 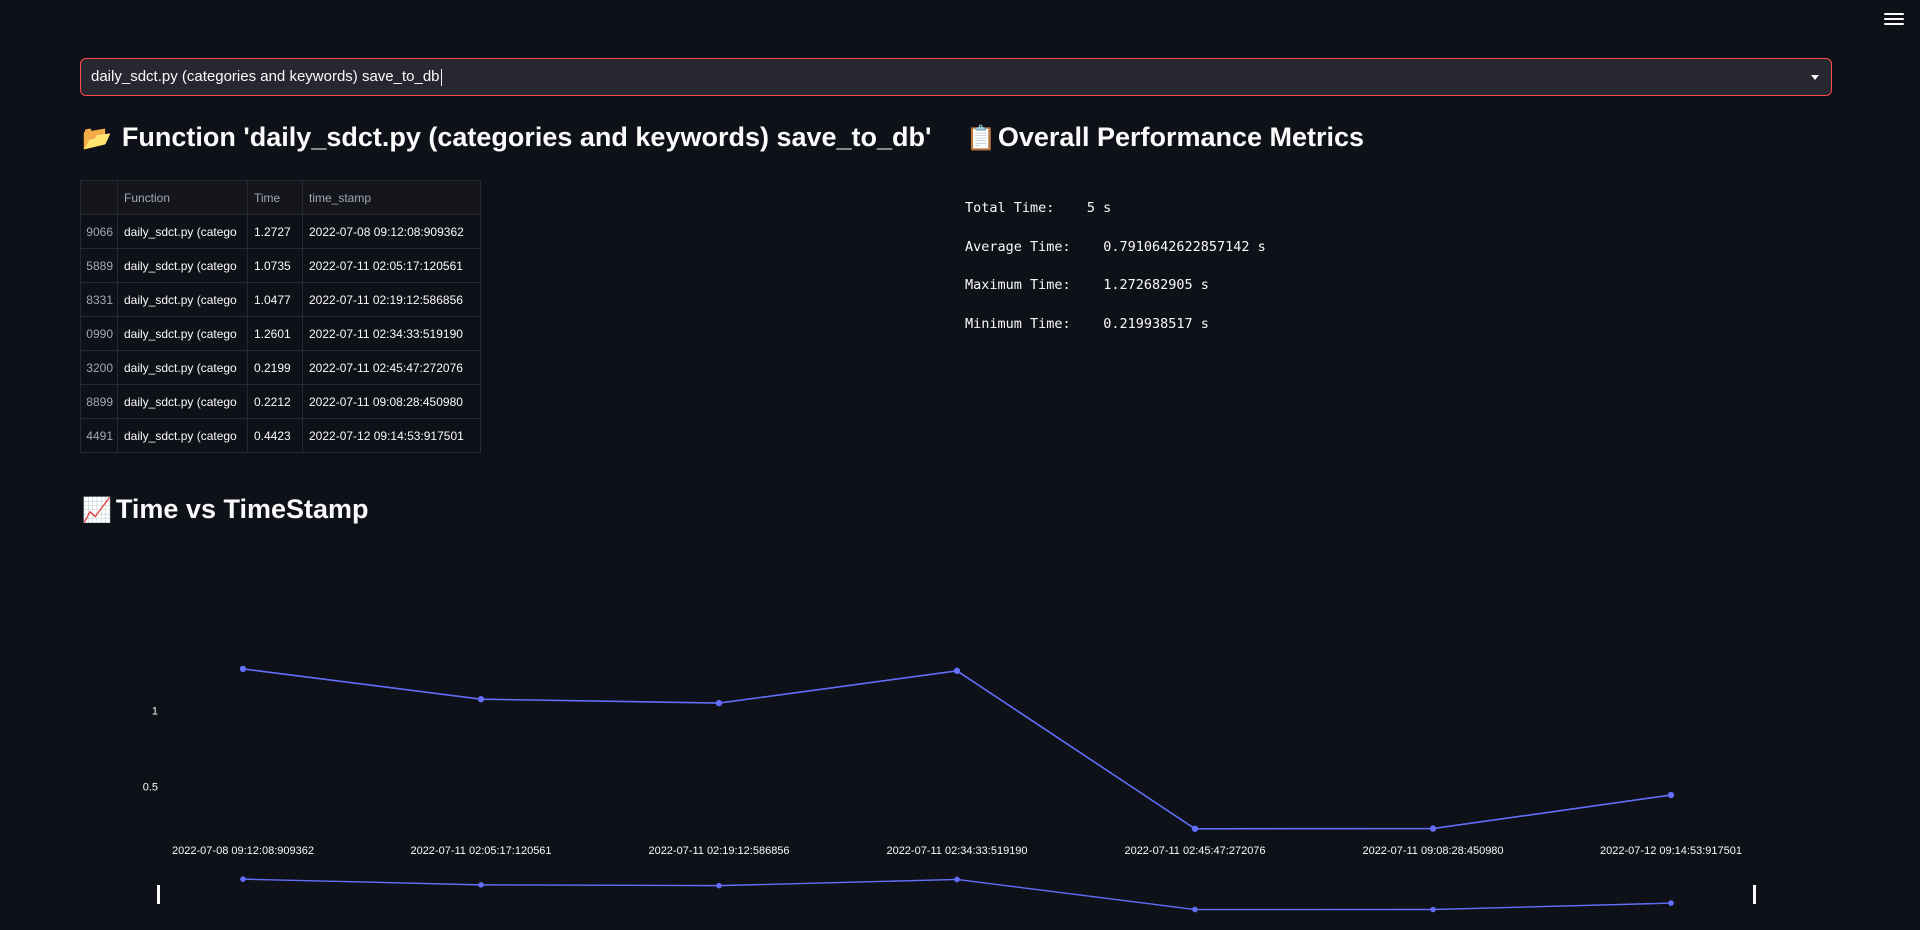 I want to click on y-tick-label: 0.5, so click(x=150, y=787).